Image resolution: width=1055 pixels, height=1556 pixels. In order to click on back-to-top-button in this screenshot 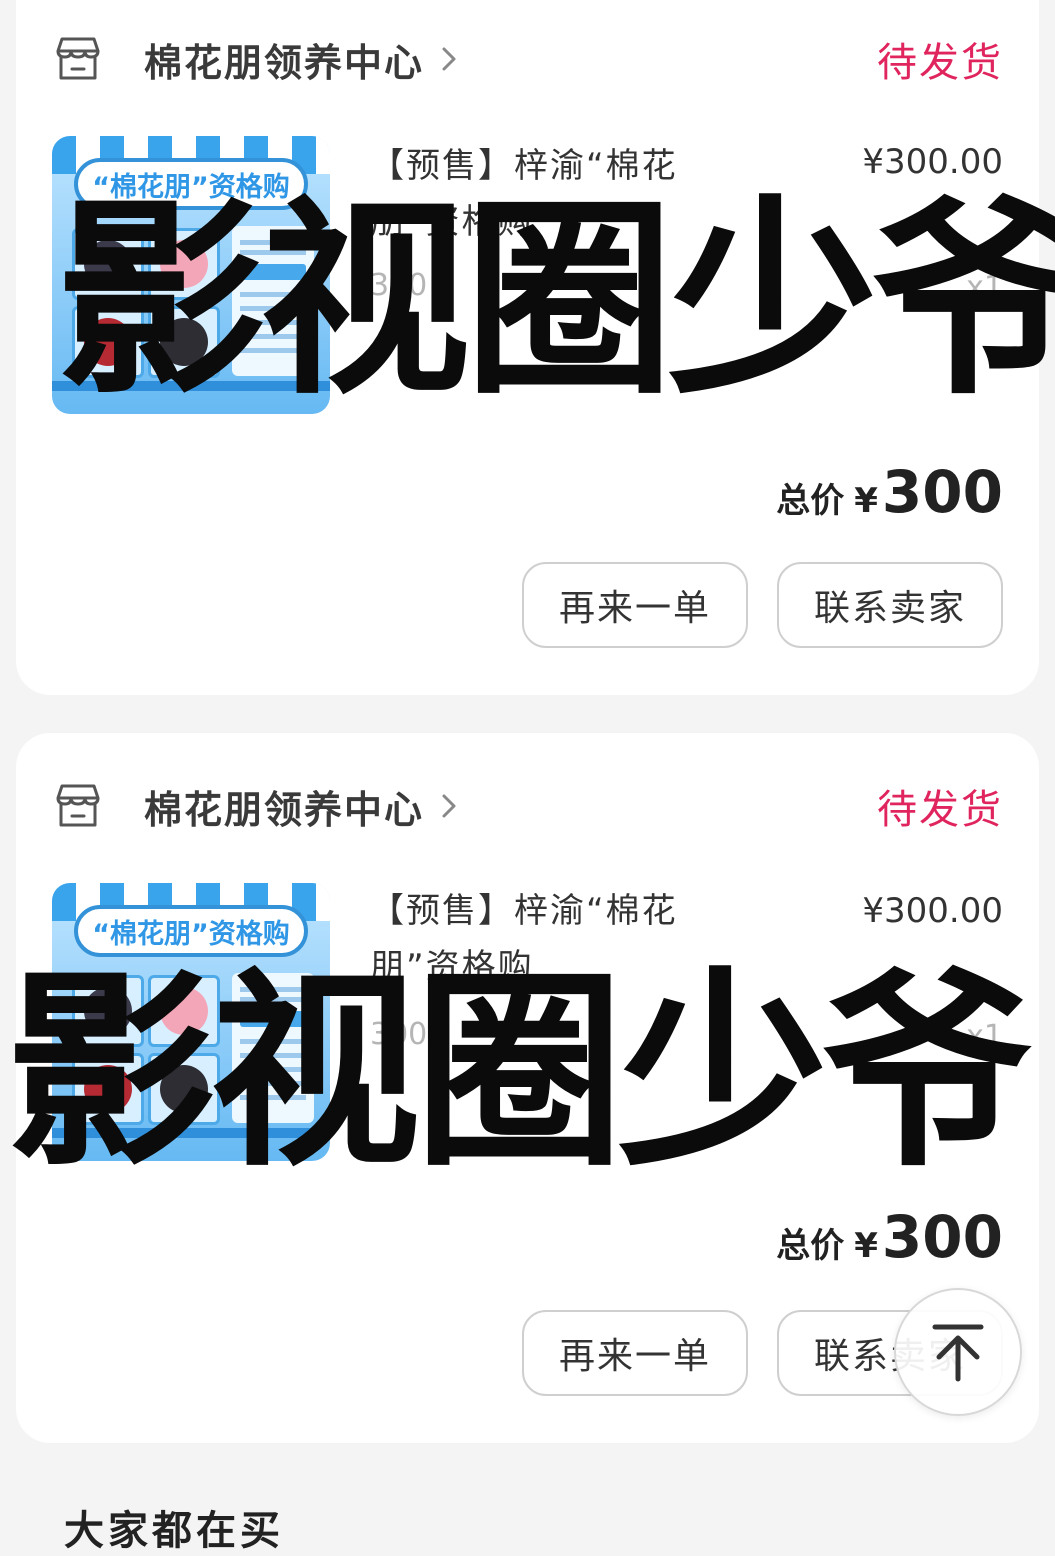, I will do `click(958, 1352)`.